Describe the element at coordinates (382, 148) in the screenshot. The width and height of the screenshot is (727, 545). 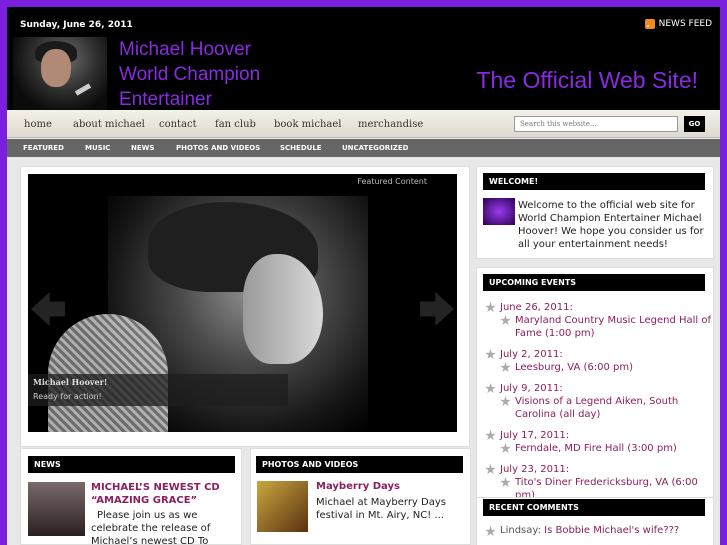
I see `cat-uncategorized: UNCATEGORIZED` at that location.